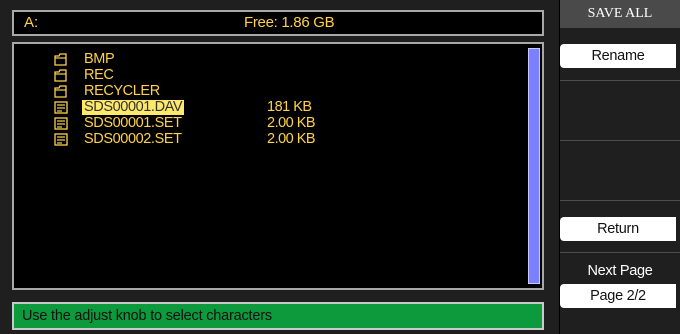 This screenshot has height=334, width=680. What do you see at coordinates (133, 139) in the screenshot?
I see `file-name: SDS00002.SET` at bounding box center [133, 139].